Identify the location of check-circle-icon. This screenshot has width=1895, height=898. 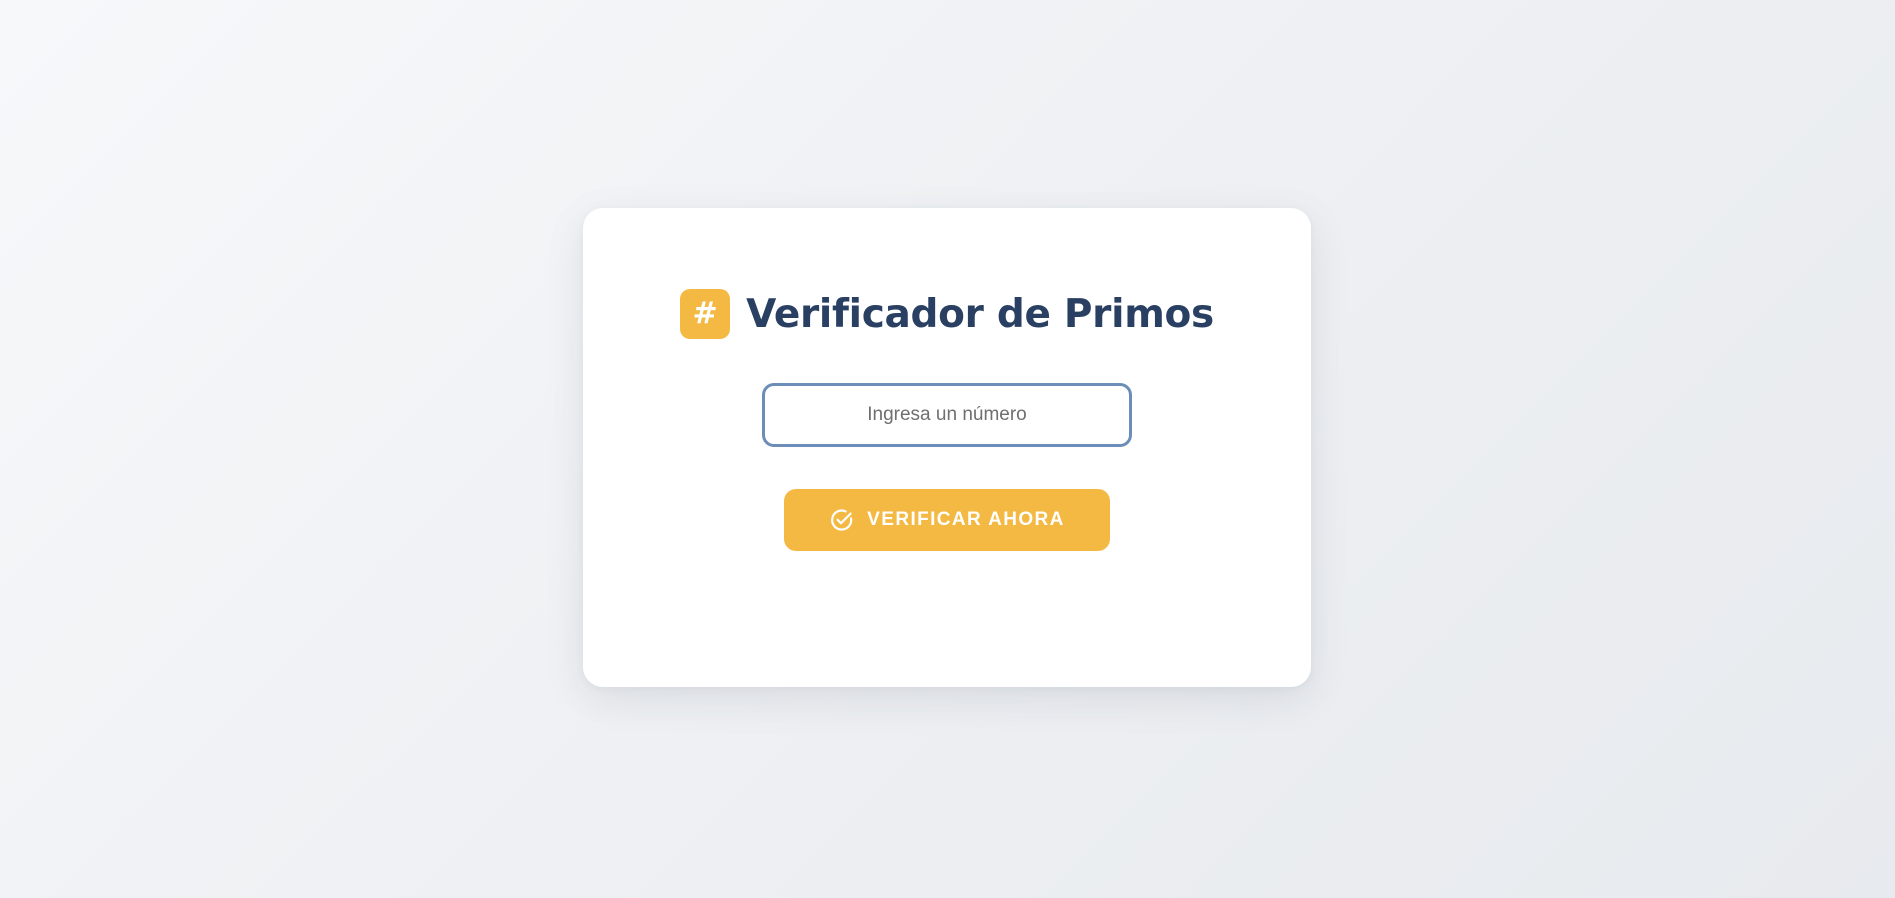
(842, 520).